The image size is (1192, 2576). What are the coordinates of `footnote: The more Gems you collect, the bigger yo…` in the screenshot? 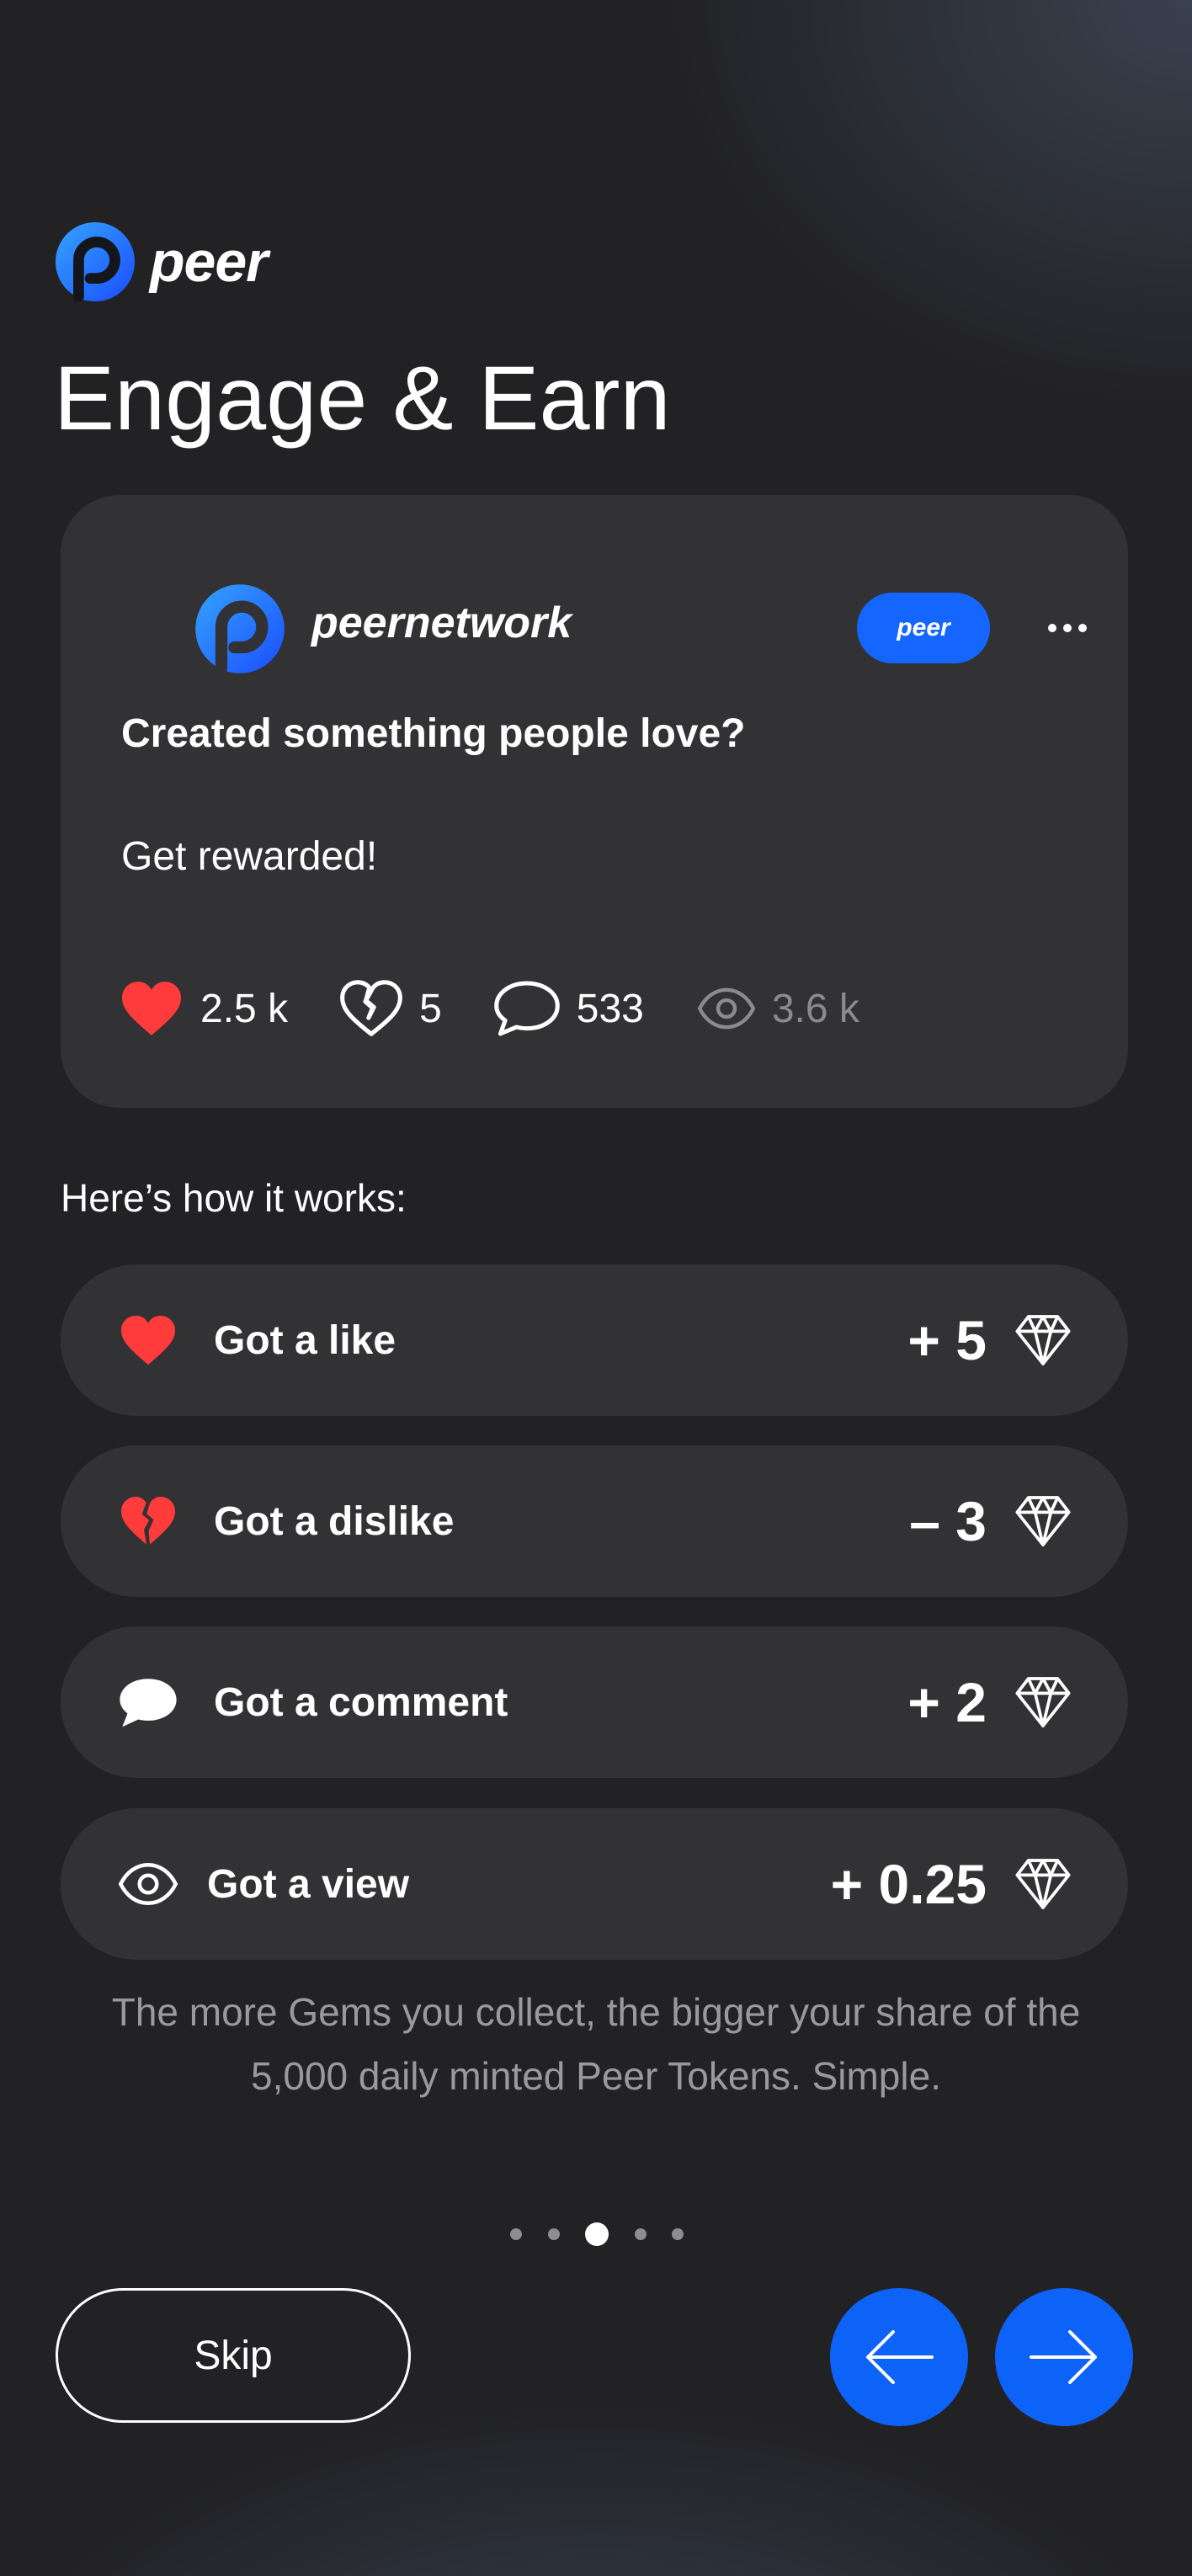 It's located at (596, 2044).